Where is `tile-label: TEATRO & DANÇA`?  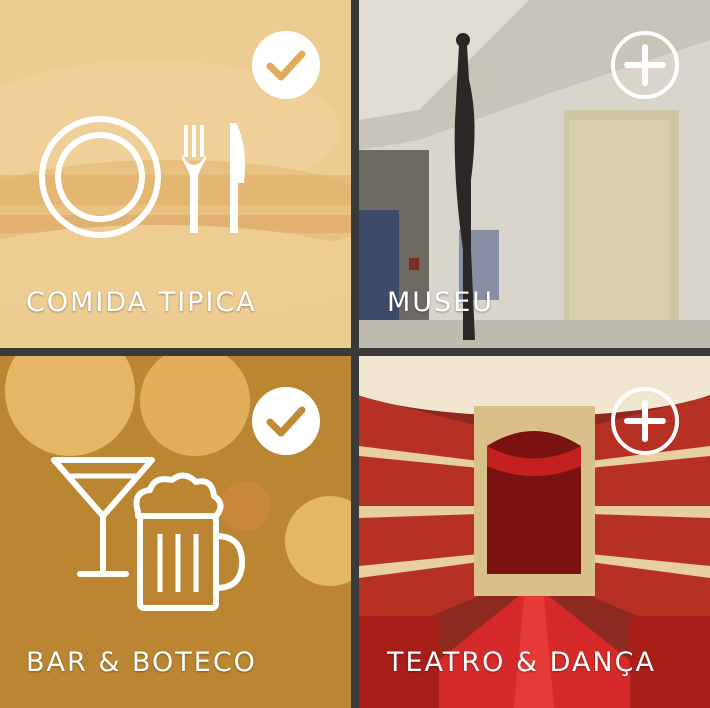 tile-label: TEATRO & DANÇA is located at coordinates (521, 662).